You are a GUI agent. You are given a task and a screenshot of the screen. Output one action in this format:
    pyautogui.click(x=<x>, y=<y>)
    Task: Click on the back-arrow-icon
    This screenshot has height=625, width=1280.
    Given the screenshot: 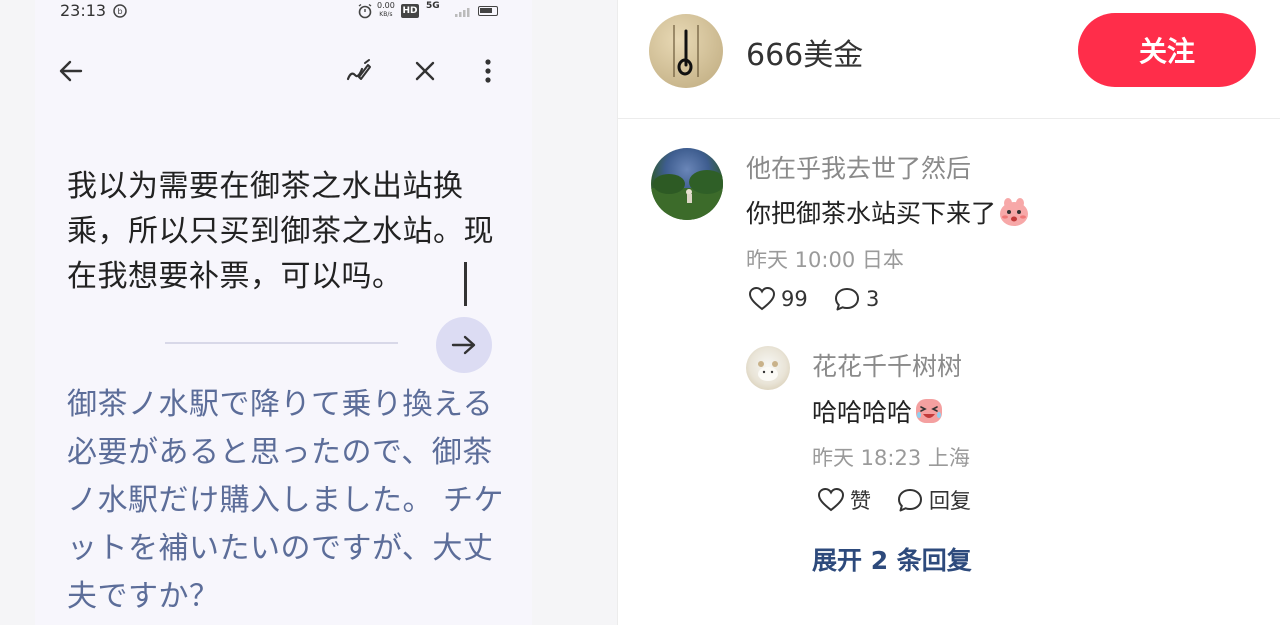 What is the action you would take?
    pyautogui.click(x=71, y=71)
    